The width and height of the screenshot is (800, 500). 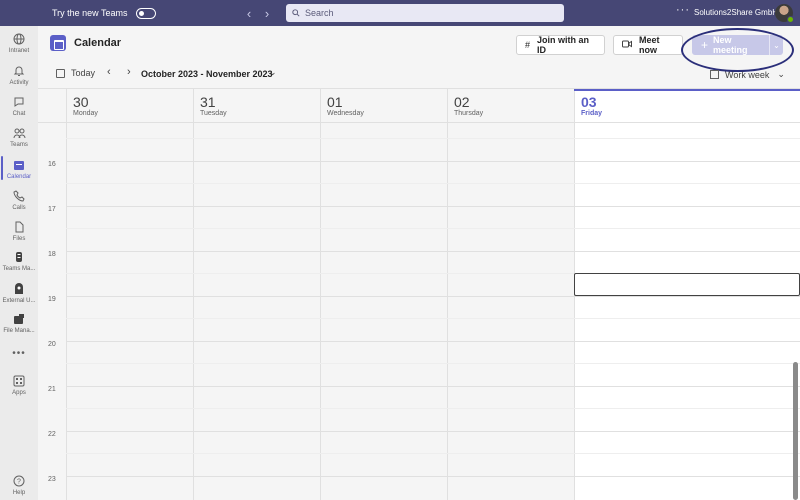 What do you see at coordinates (19, 319) in the screenshot?
I see `file-manager-icon` at bounding box center [19, 319].